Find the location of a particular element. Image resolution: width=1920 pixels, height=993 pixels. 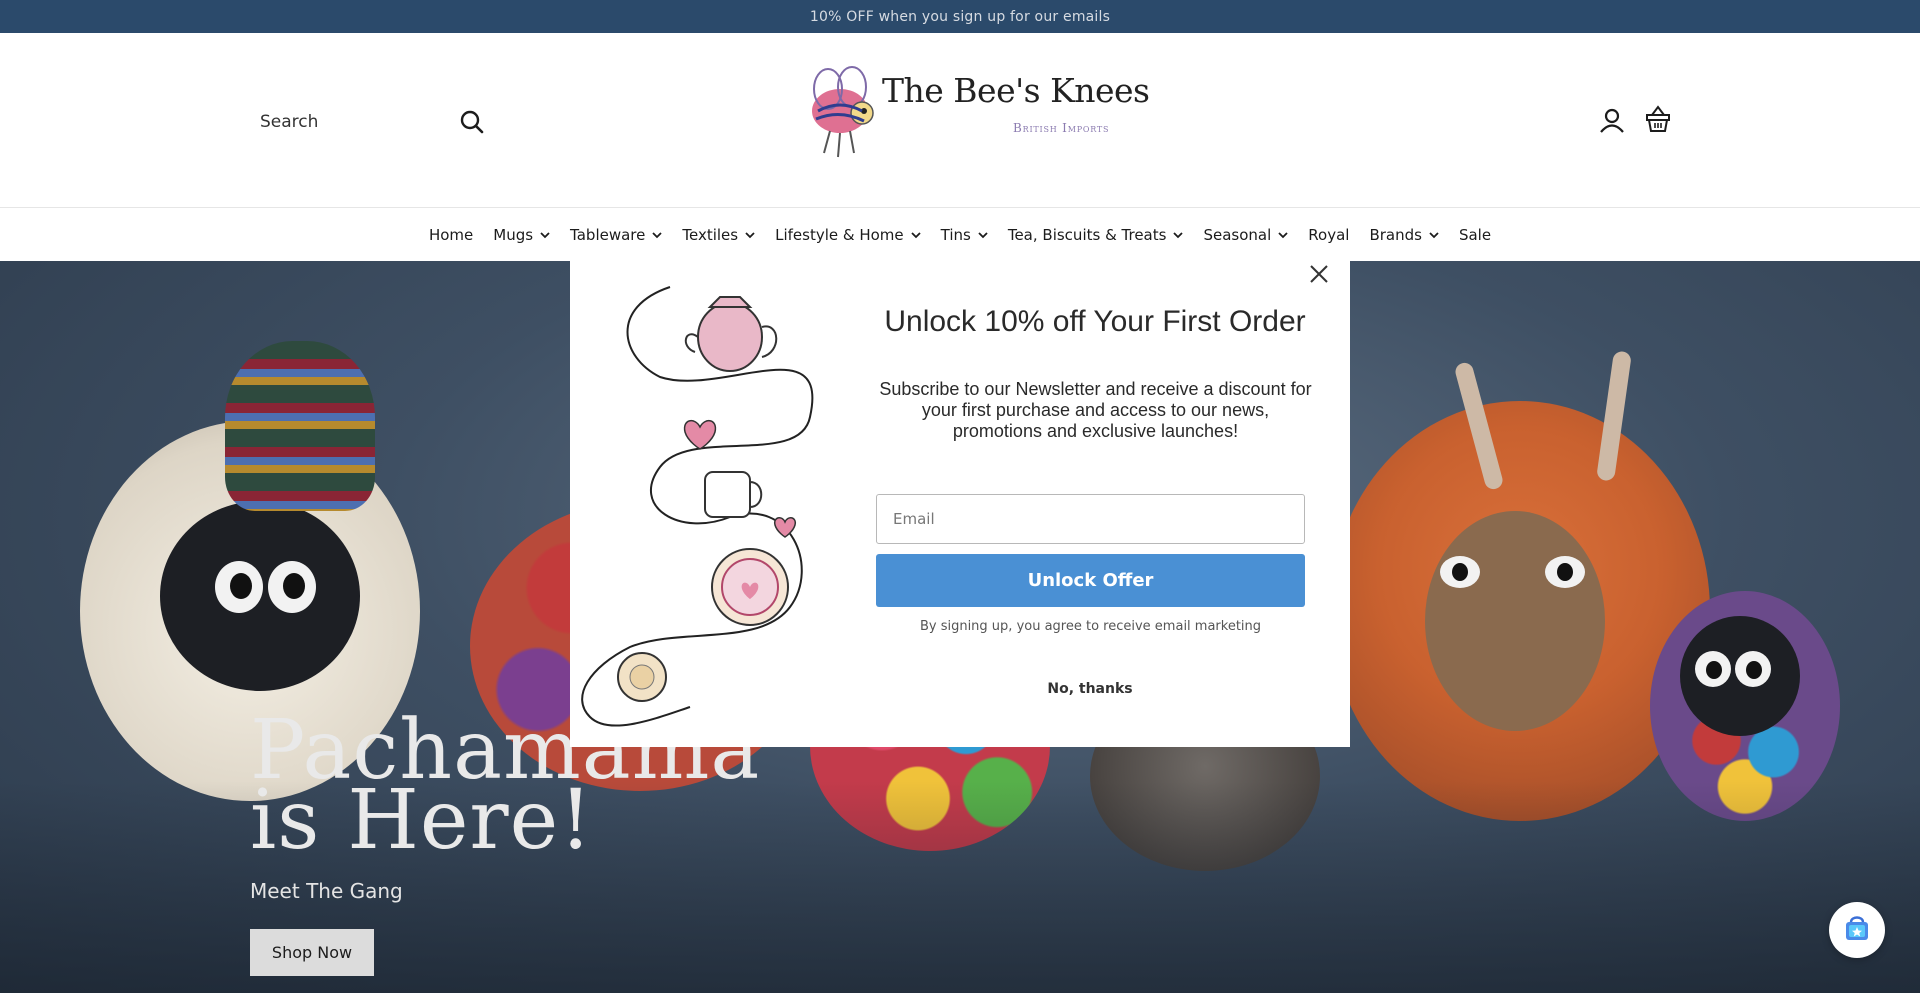

nav-item-label: Brands is located at coordinates (1395, 234).